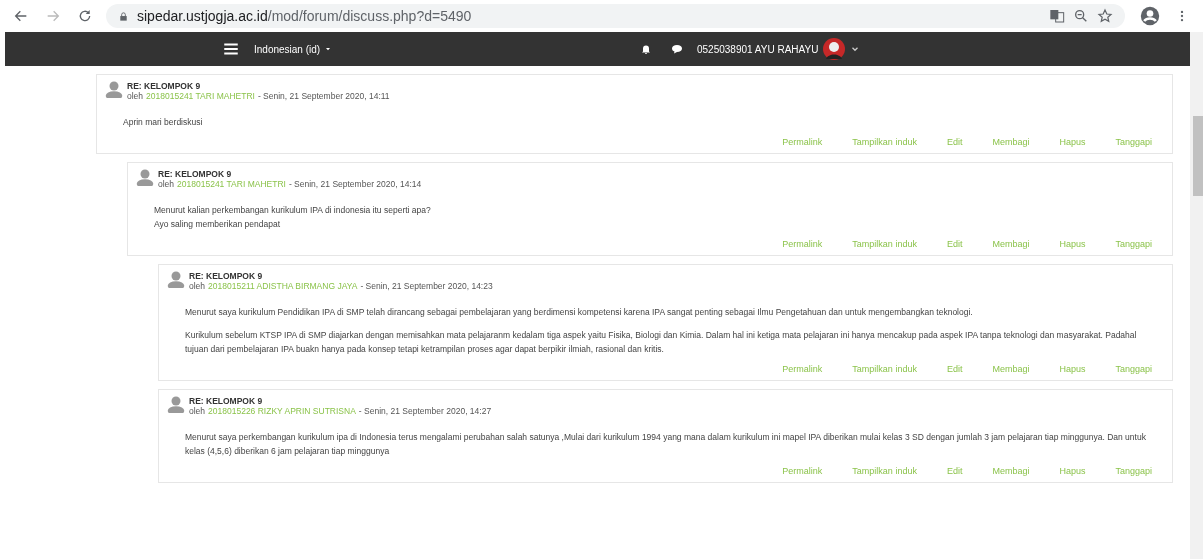 This screenshot has height=559, width=1203. Describe the element at coordinates (1105, 16) in the screenshot. I see `star-icon` at that location.